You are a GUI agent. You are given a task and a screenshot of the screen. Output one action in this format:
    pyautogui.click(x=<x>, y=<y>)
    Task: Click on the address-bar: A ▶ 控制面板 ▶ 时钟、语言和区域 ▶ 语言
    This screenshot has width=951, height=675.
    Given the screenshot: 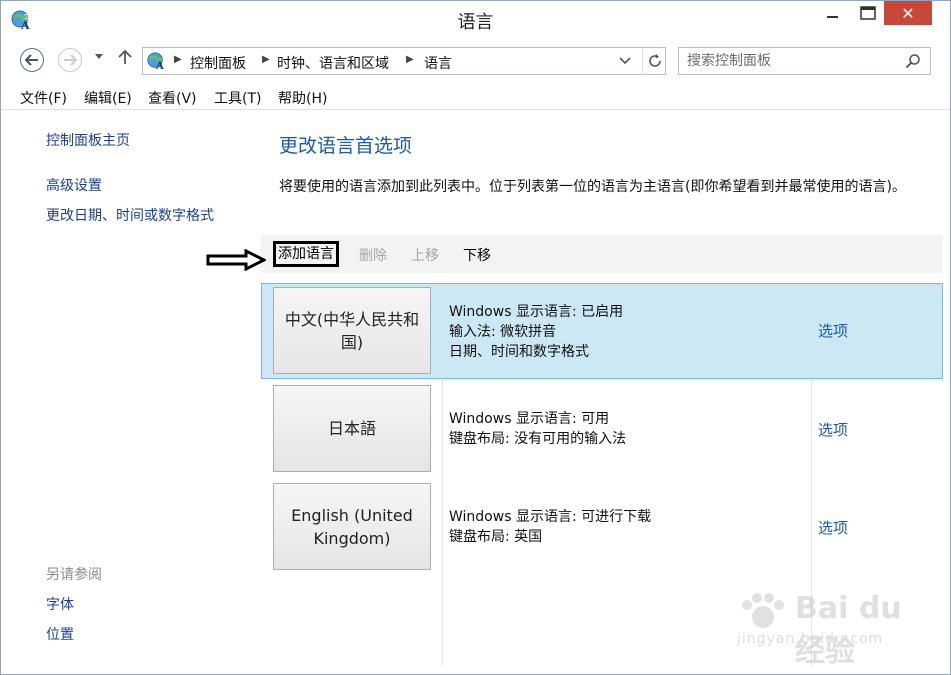 What is the action you would take?
    pyautogui.click(x=404, y=61)
    